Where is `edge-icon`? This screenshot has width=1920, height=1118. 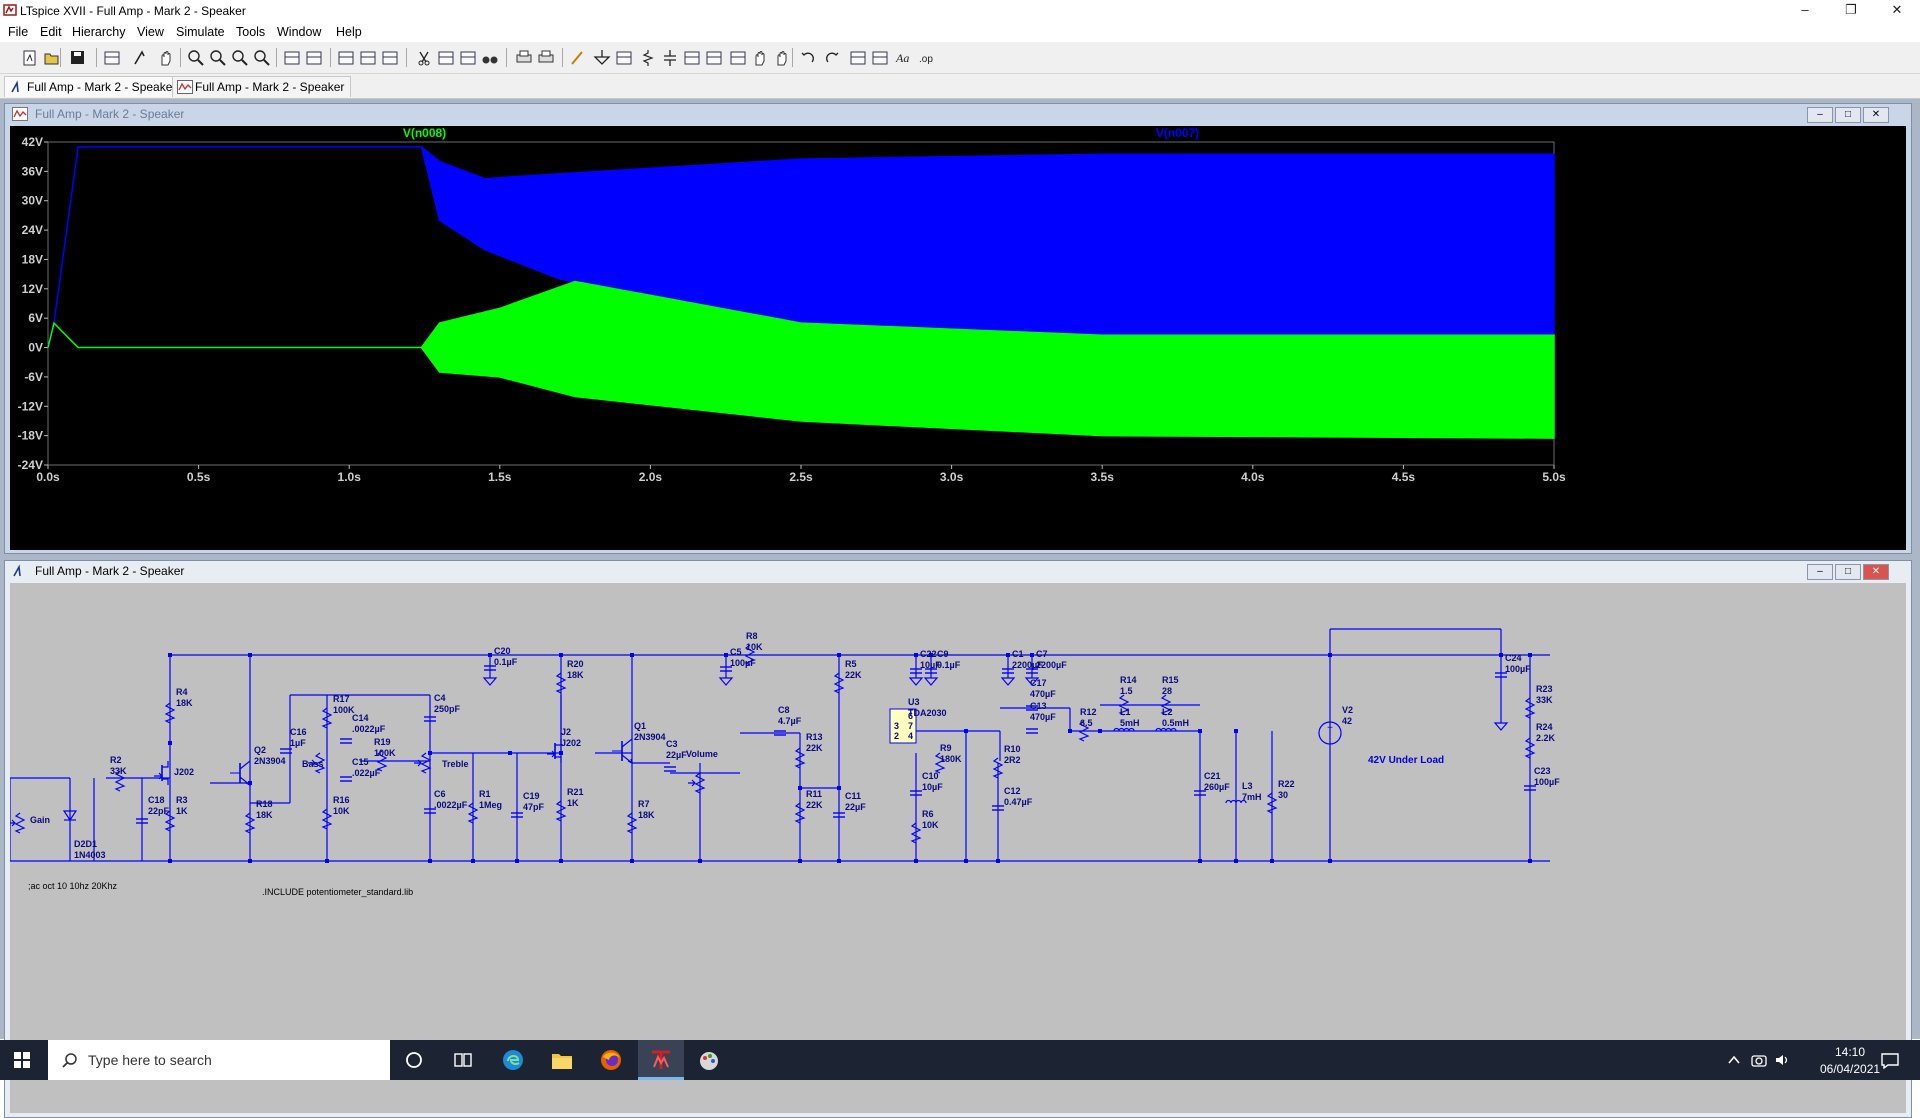
edge-icon is located at coordinates (513, 1060).